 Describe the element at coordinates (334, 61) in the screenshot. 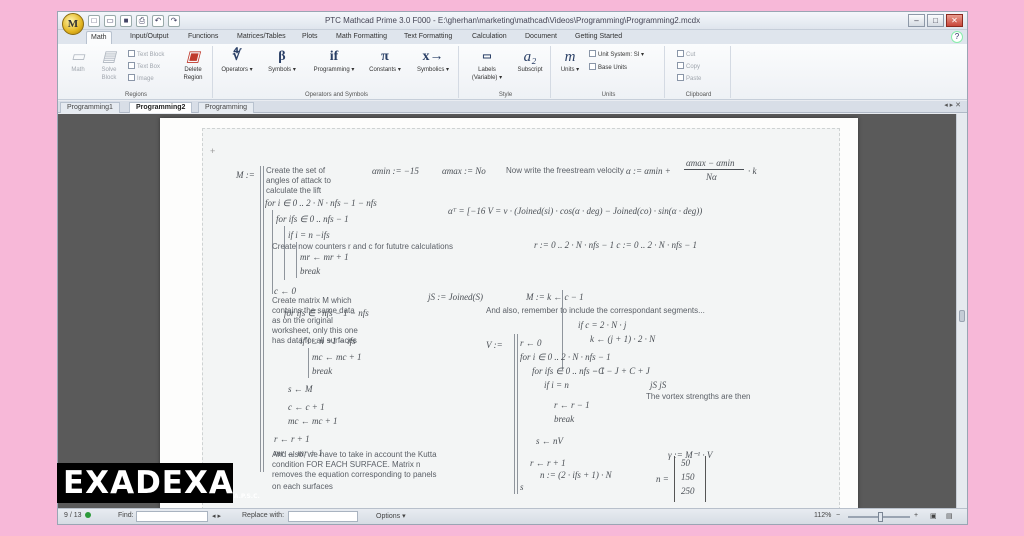

I see `programming-button: if Programming ▾` at that location.